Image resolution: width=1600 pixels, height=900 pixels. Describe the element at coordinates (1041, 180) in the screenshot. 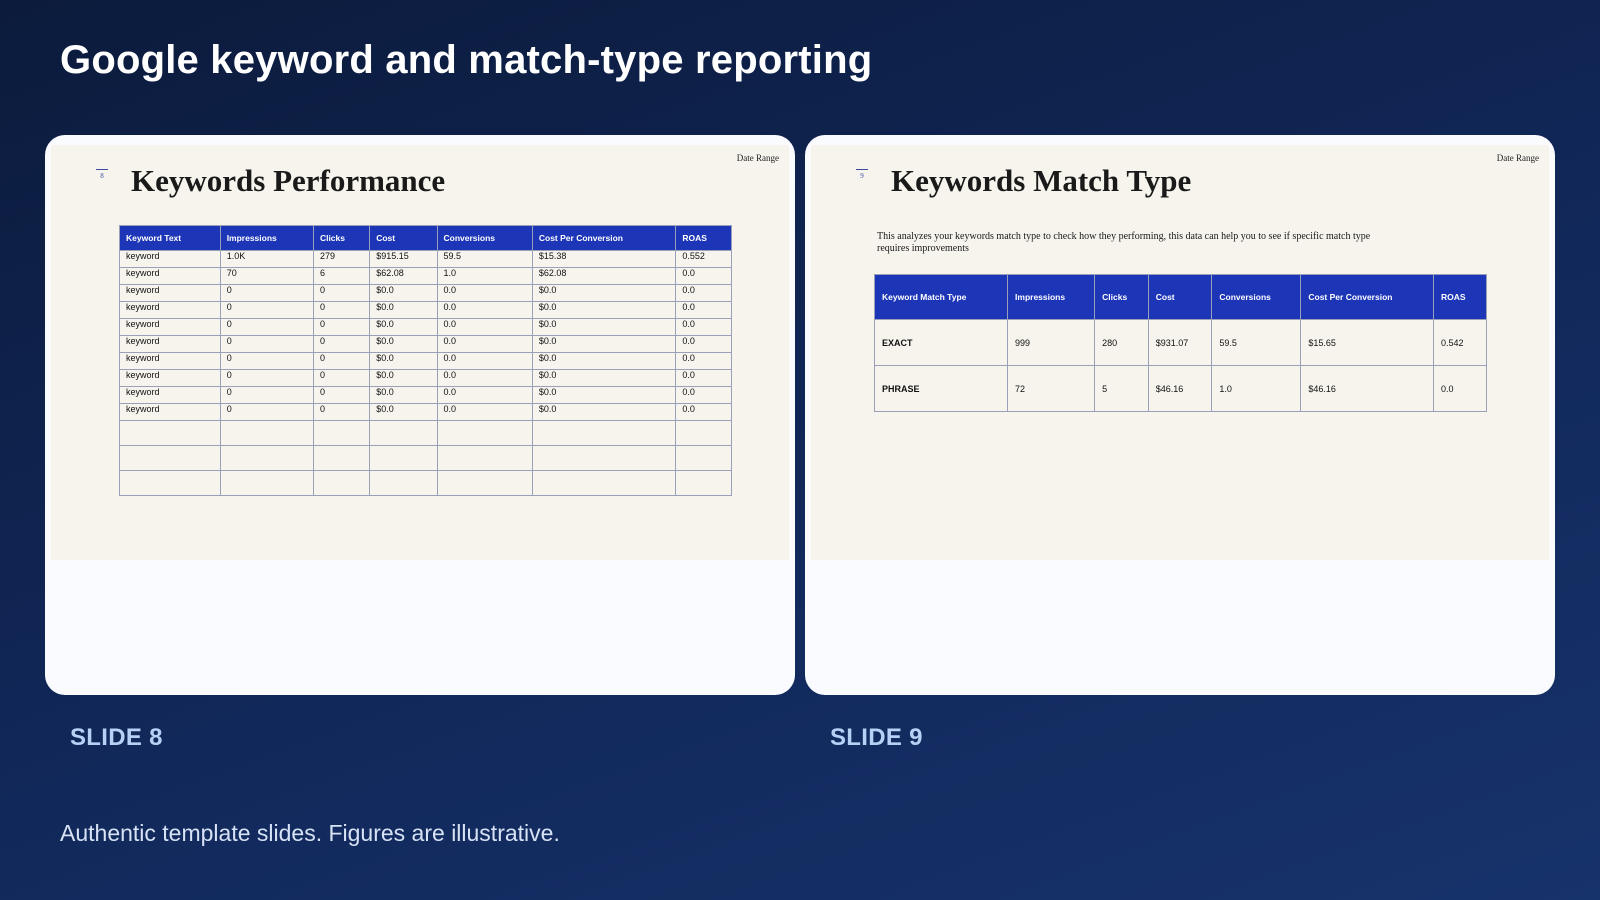

I see `slide-title: Keywords Match Type` at that location.